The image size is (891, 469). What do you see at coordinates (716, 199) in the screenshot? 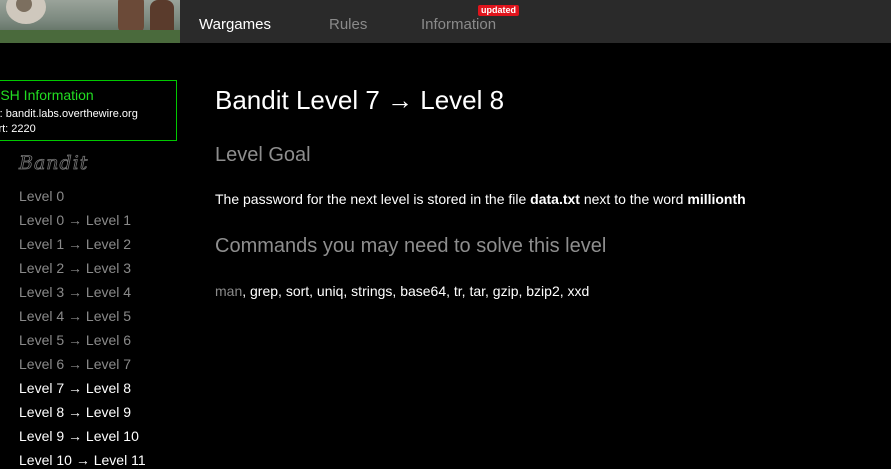
I see `goal-keyword: millionth` at bounding box center [716, 199].